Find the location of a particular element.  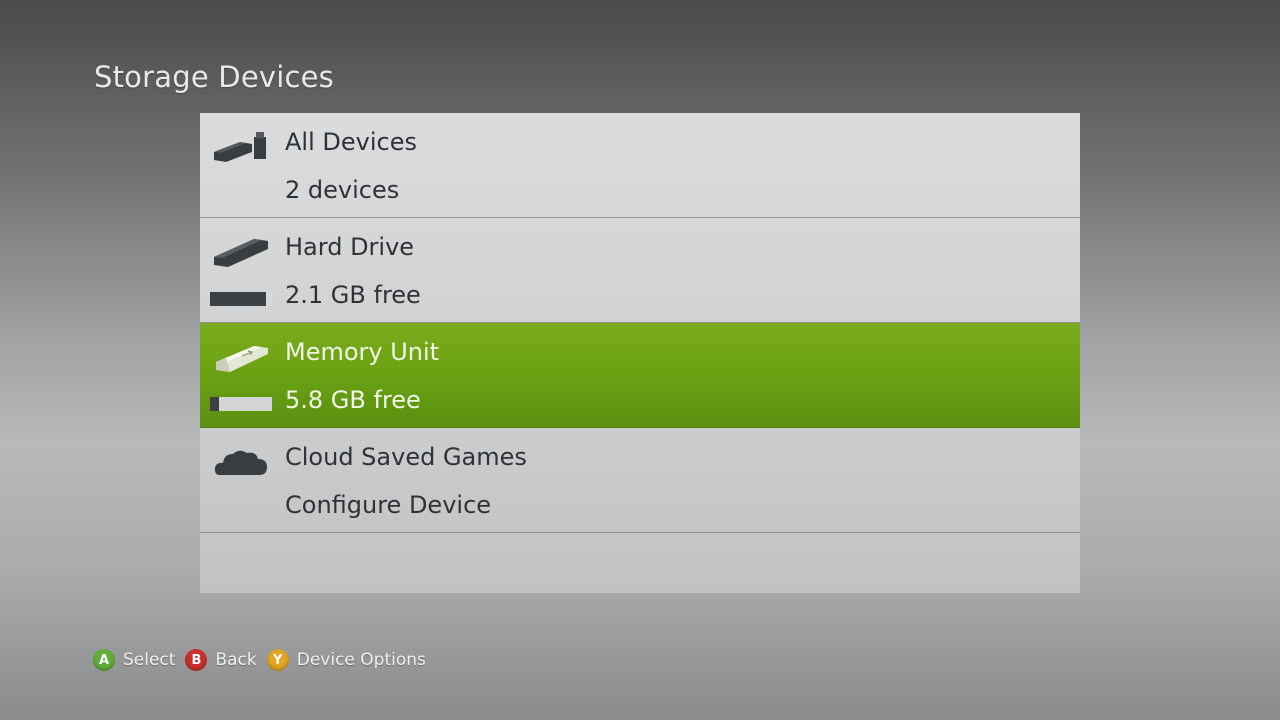

button-hints-bar: A Select B Back Y Device Options is located at coordinates (264, 660).